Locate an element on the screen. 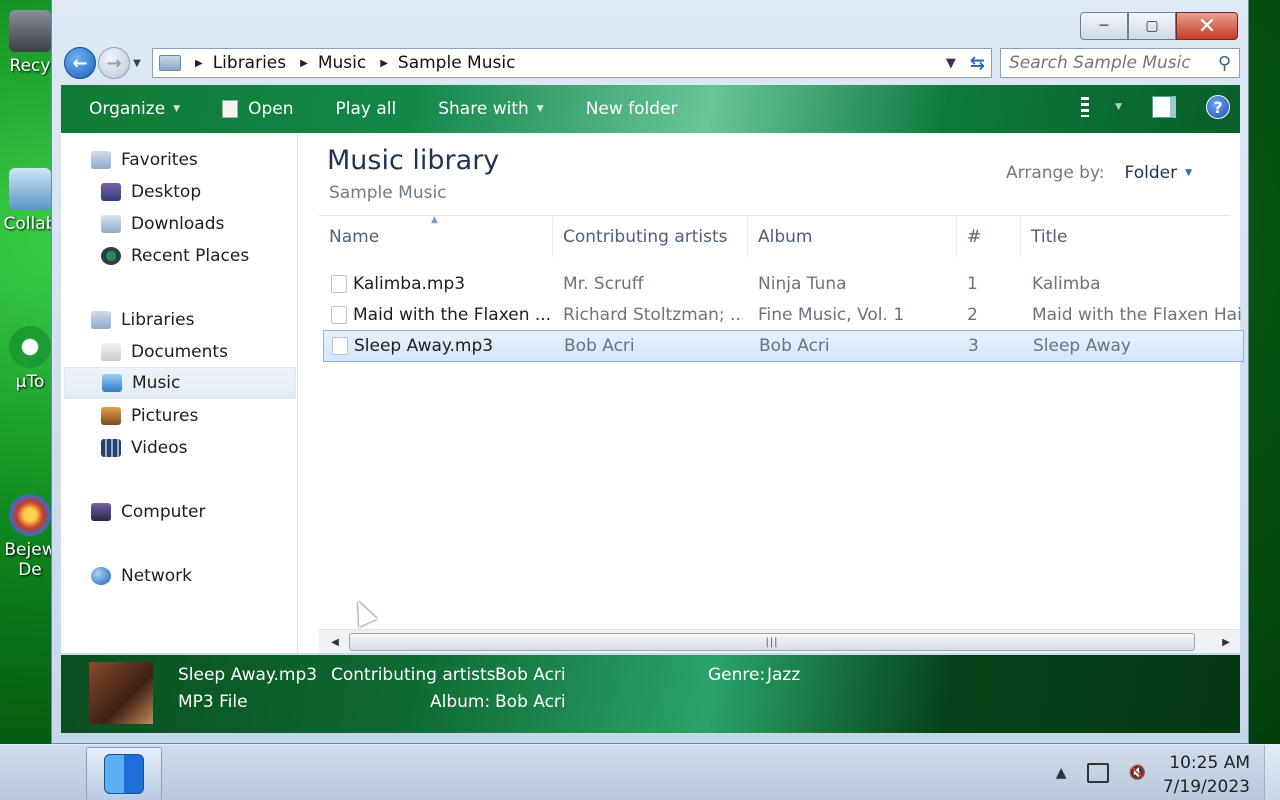 The height and width of the screenshot is (800, 1280). address-bar: ▶ Libraries ▶ Music ▶ Sample Music ▼ ⇆ is located at coordinates (572, 63).